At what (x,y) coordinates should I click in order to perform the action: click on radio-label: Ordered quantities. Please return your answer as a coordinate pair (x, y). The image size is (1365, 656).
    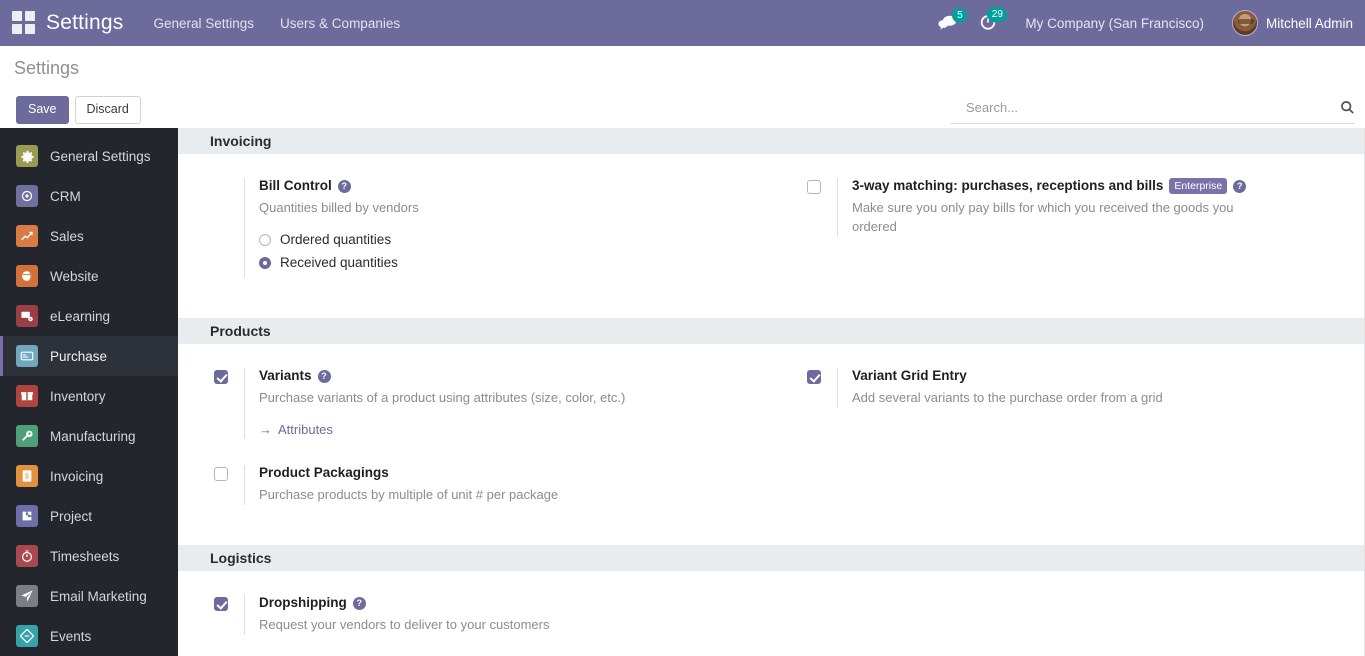
    Looking at the image, I should click on (336, 240).